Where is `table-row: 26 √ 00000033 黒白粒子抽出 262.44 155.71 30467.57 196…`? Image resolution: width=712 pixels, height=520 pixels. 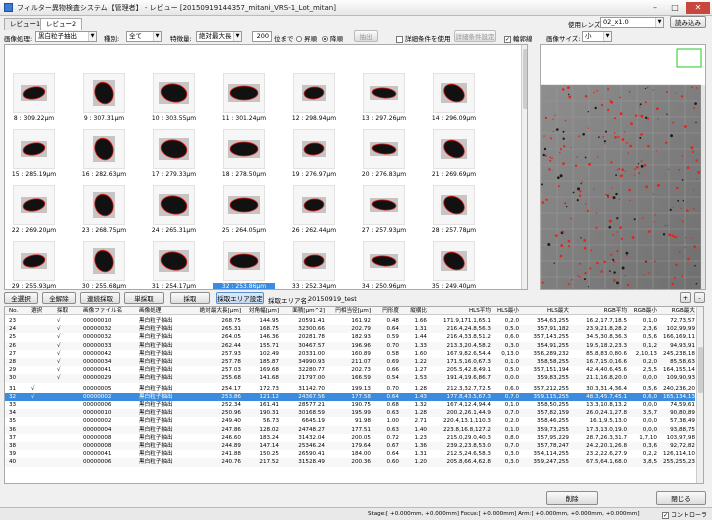
table-row: 26 √ 00000033 黒白粒子抽出 262.44 155.71 30467.57 196… is located at coordinates (350, 345).